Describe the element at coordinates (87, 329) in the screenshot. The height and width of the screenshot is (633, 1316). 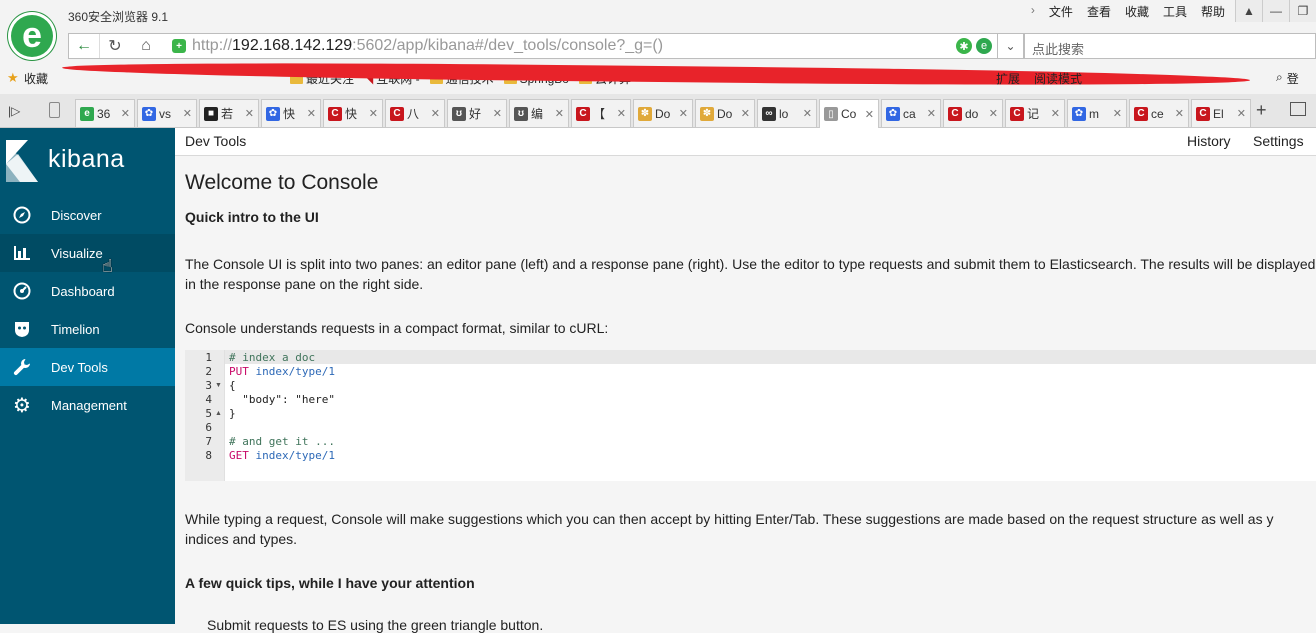
I see `nav-timelion: Timelion` at that location.